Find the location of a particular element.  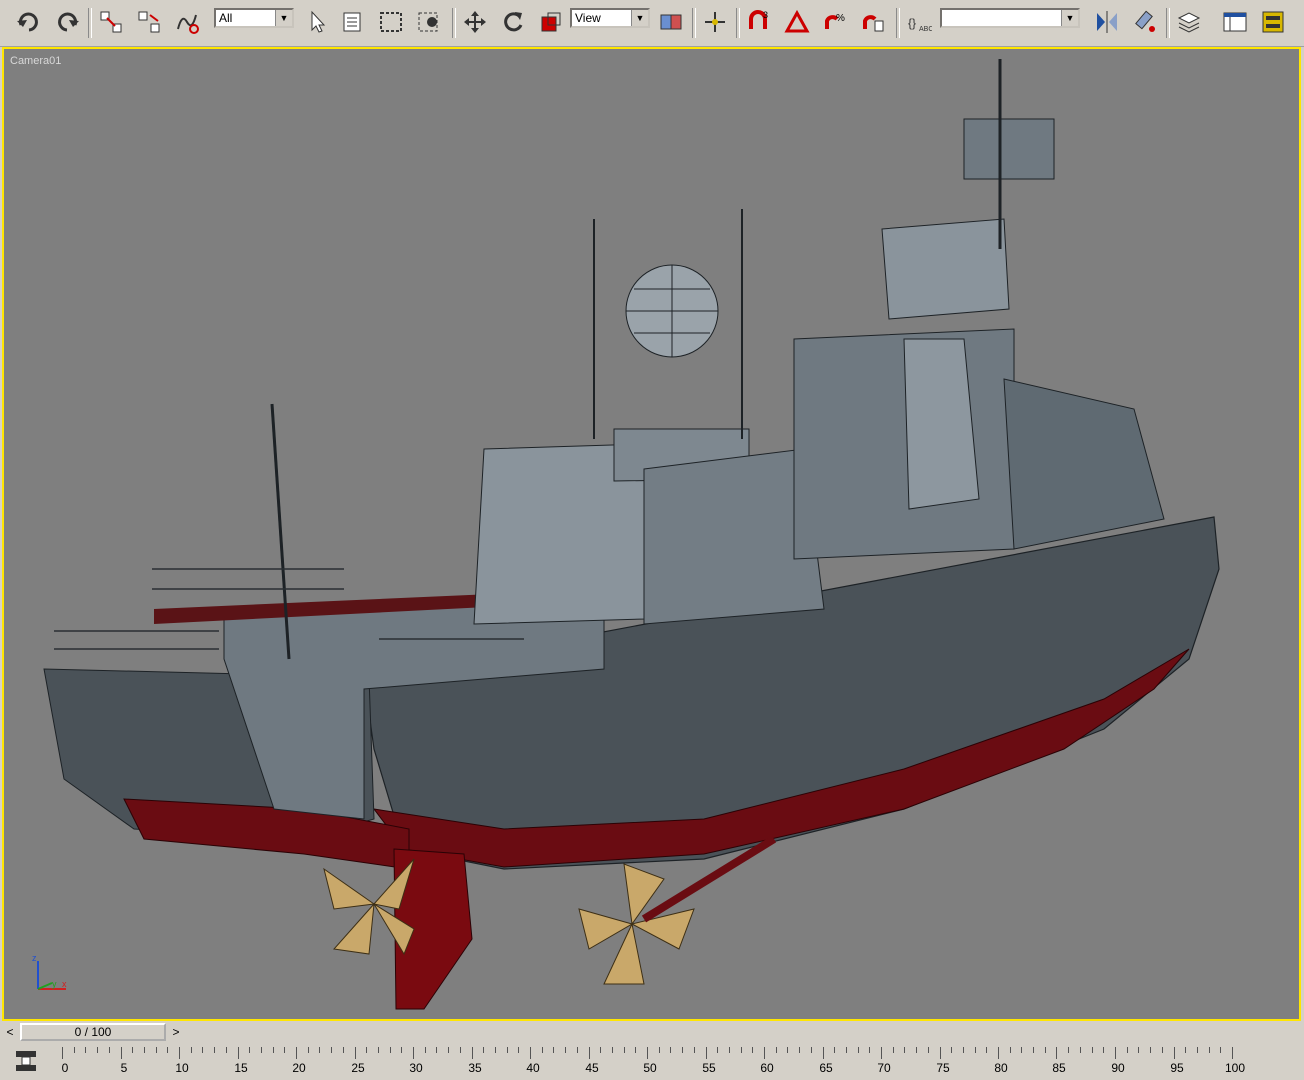

time-slider-bar: < 0 / 100 > is located at coordinates (652, 1032).